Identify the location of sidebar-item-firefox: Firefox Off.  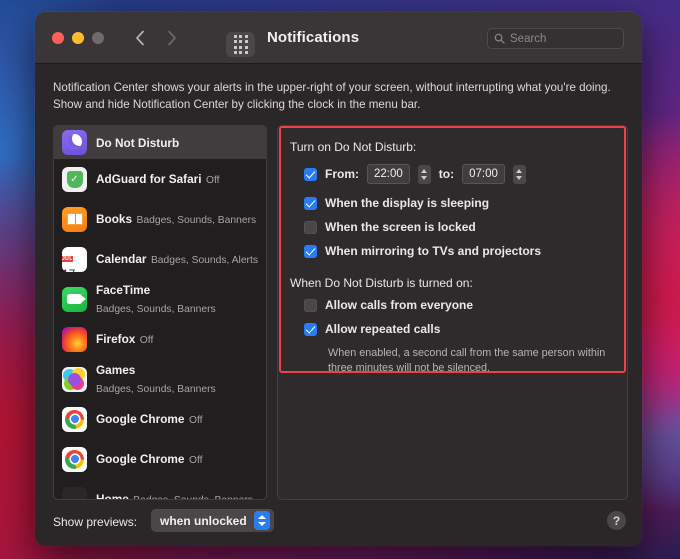
(160, 339).